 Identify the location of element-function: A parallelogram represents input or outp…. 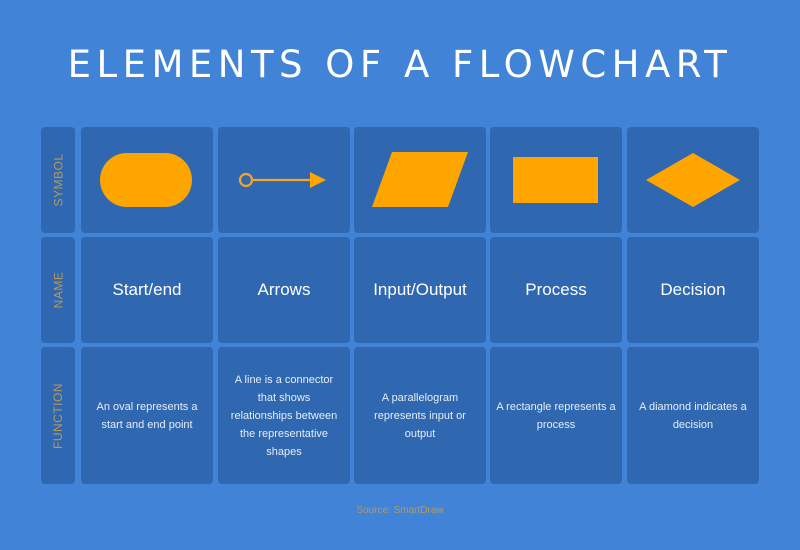
(420, 415).